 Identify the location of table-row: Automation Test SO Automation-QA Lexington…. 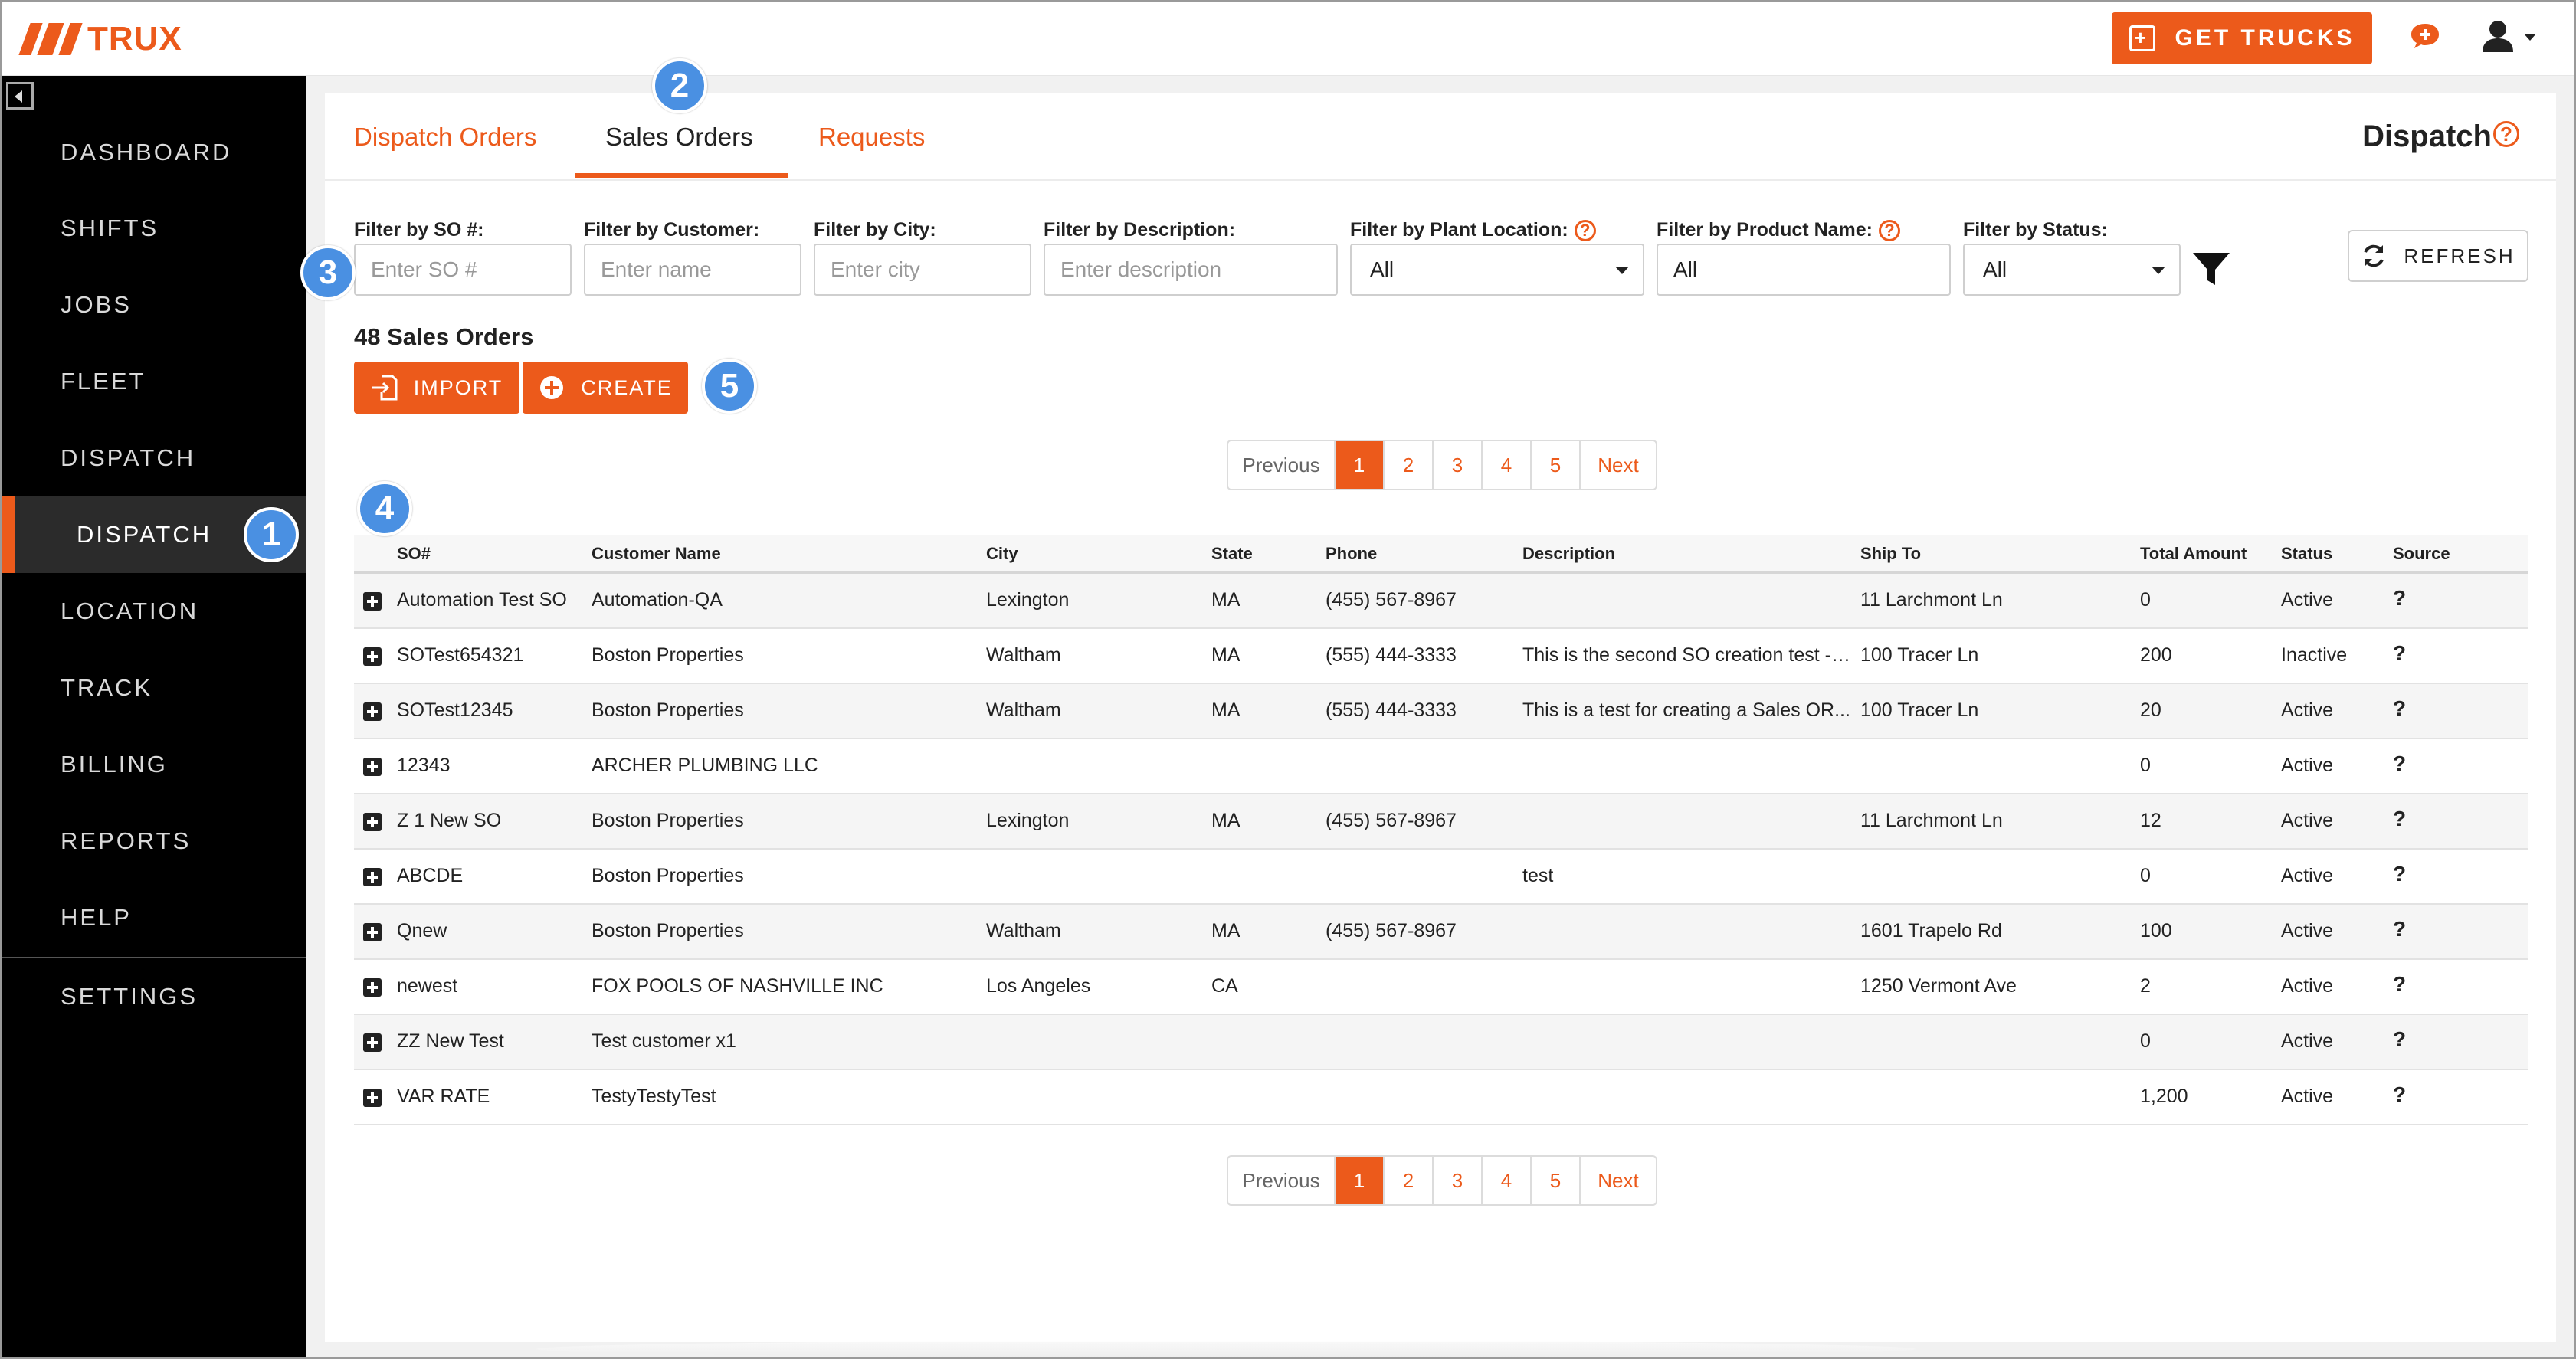
(1441, 601).